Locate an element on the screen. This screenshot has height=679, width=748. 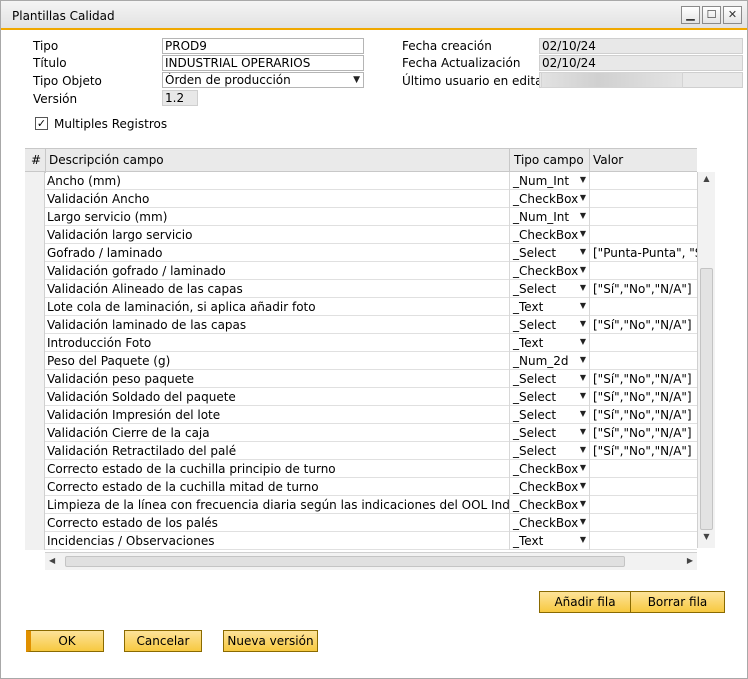
descripcion-cell: Correcto estado de los palés is located at coordinates (278, 523).